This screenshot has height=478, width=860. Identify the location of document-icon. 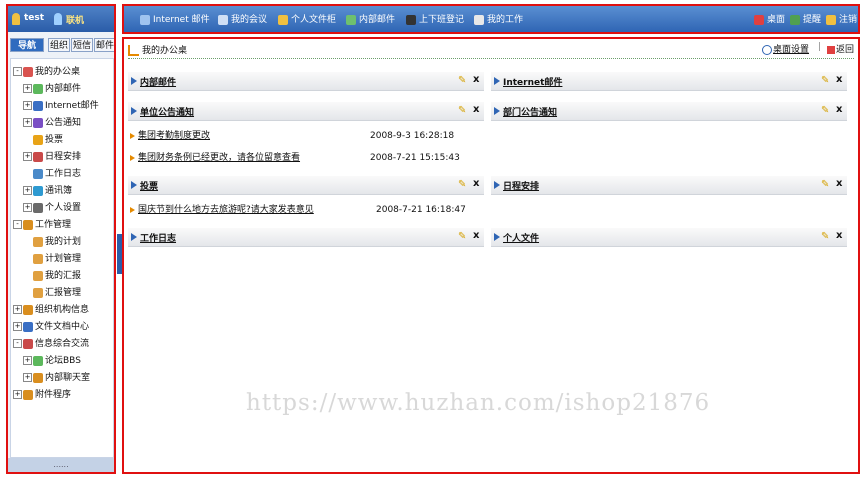
(28, 326).